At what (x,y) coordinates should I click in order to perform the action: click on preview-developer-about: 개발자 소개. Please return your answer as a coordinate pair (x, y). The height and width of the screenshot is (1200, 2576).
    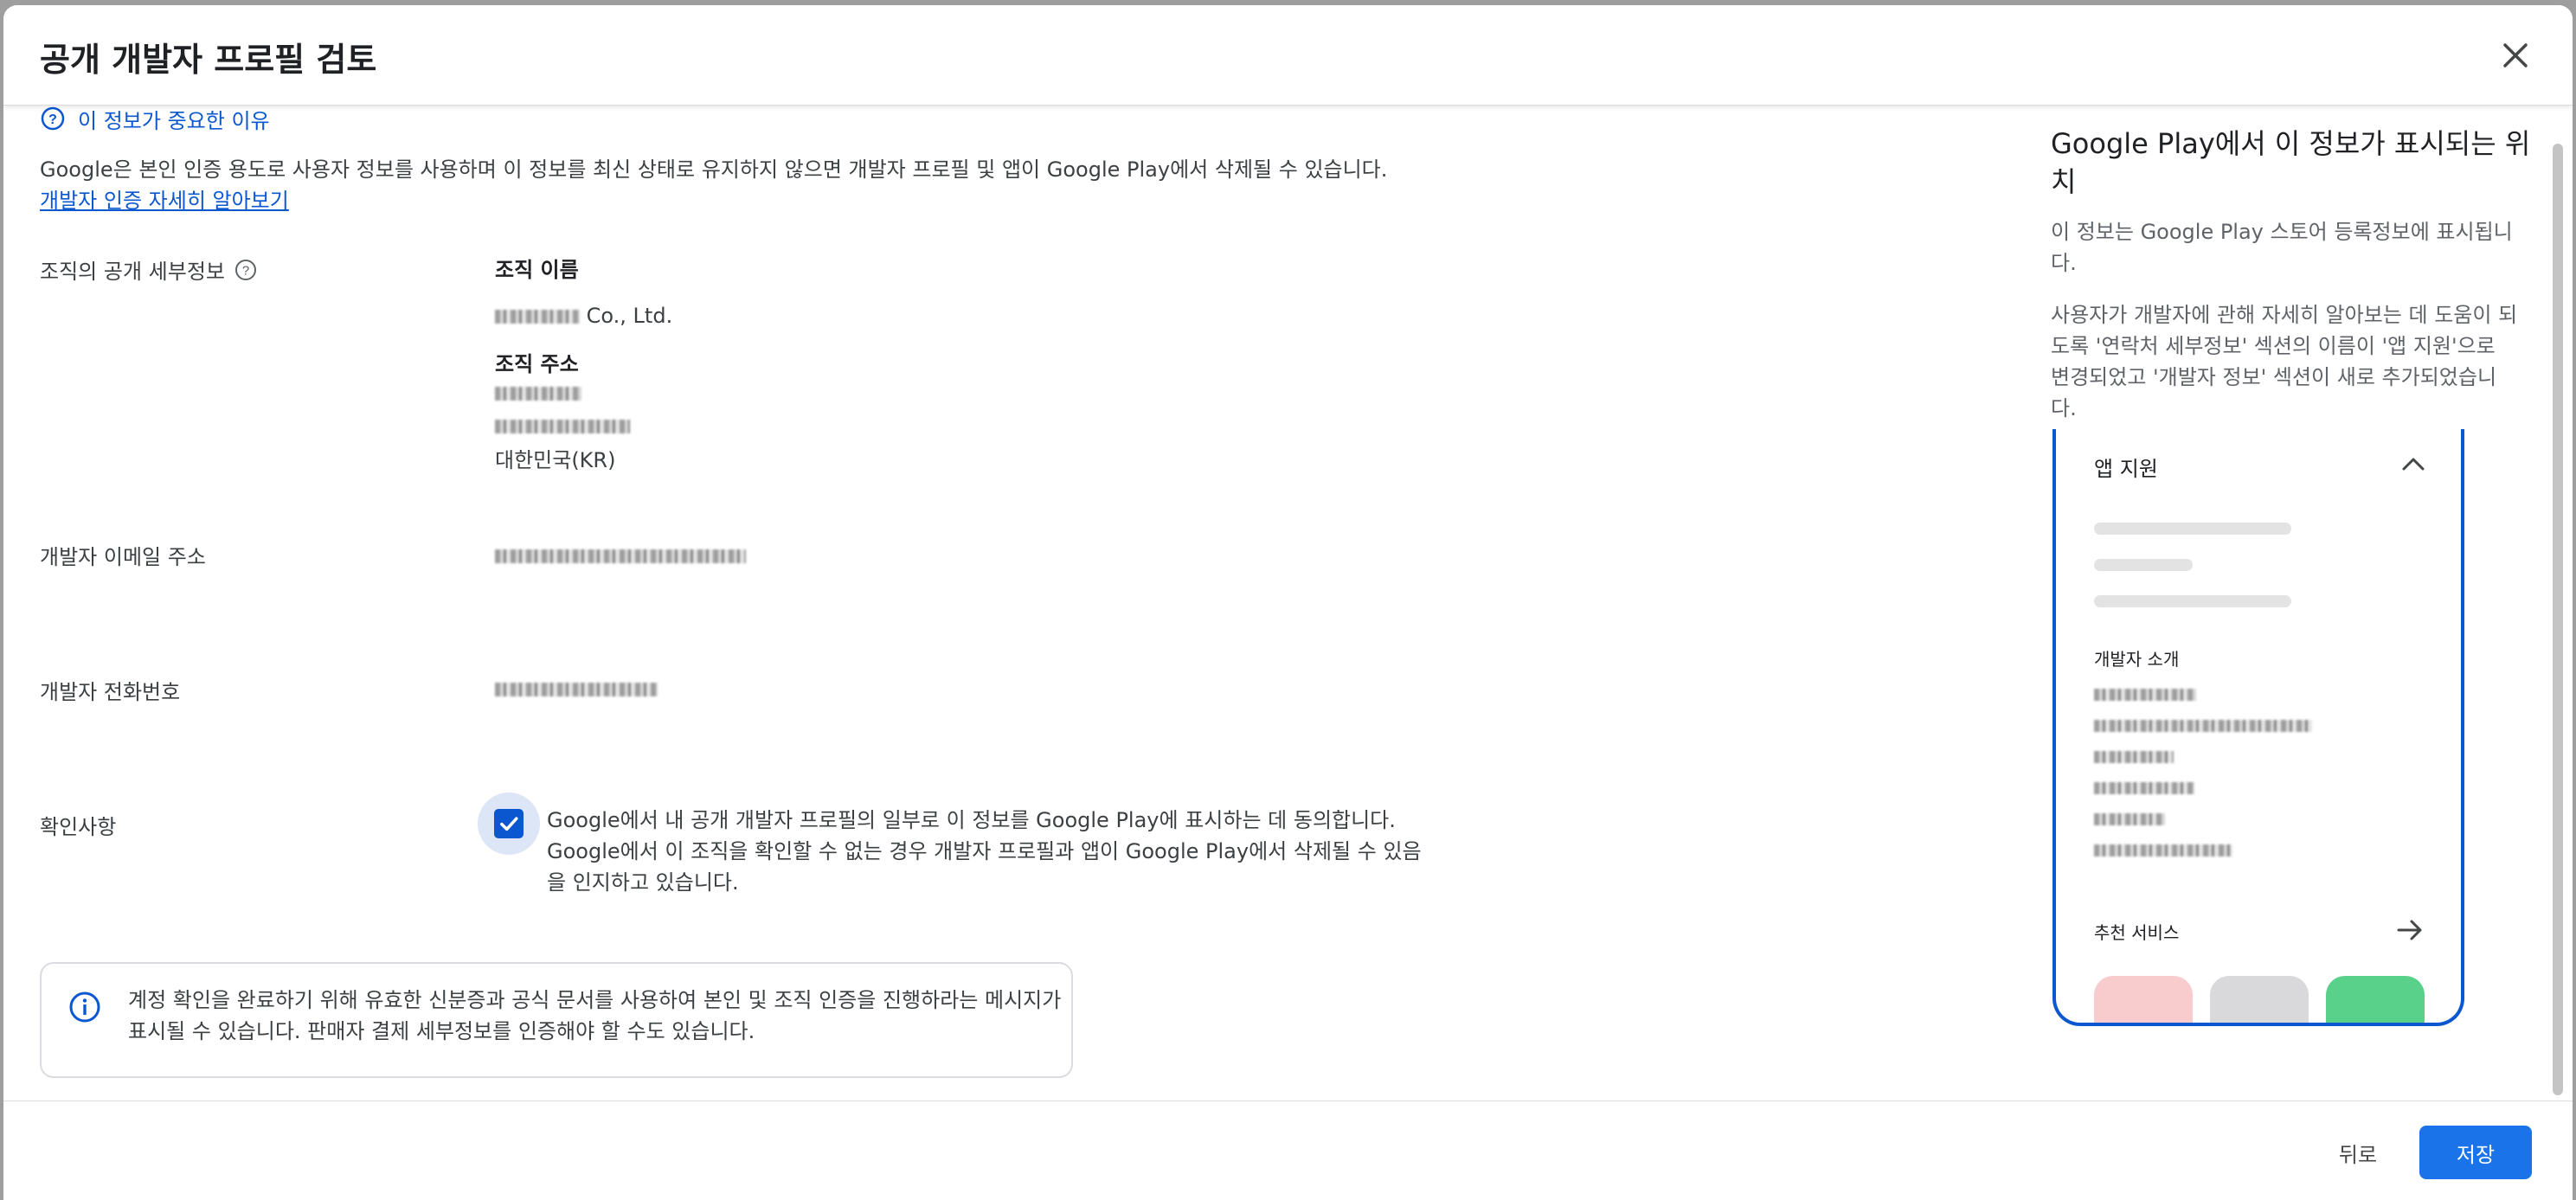
    Looking at the image, I should click on (2137, 659).